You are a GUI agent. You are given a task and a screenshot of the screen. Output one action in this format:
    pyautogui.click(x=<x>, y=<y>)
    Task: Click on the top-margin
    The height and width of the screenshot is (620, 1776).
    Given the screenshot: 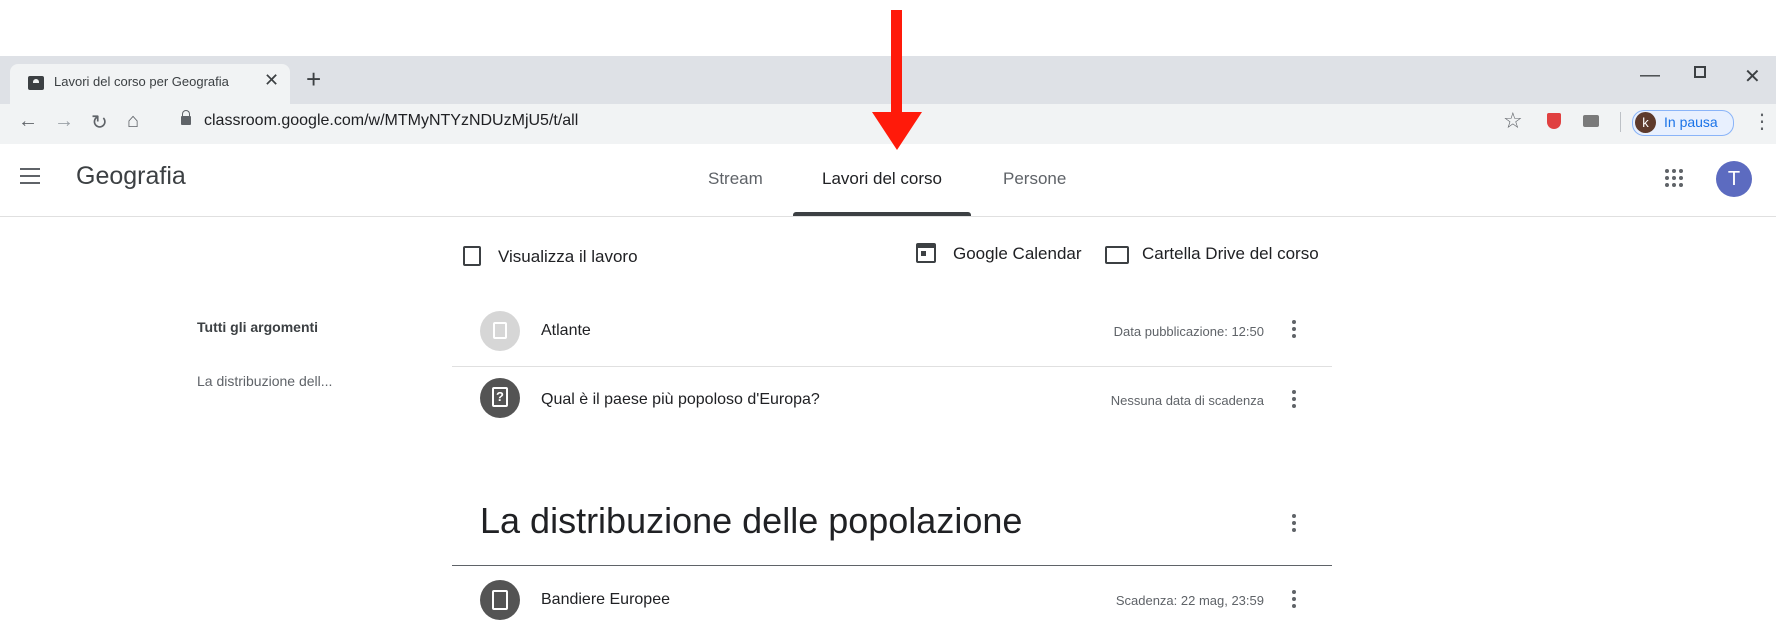 What is the action you would take?
    pyautogui.click(x=888, y=28)
    